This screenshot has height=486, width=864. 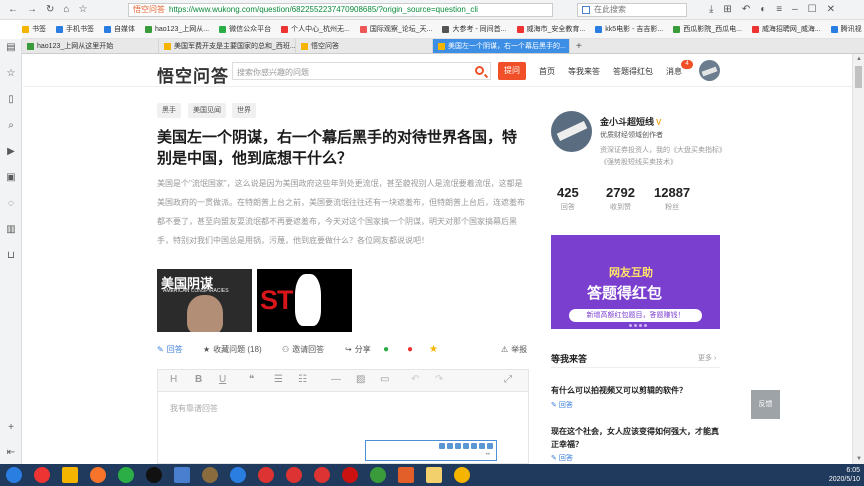 What do you see at coordinates (13, 9) in the screenshot?
I see `back-icon: ←` at bounding box center [13, 9].